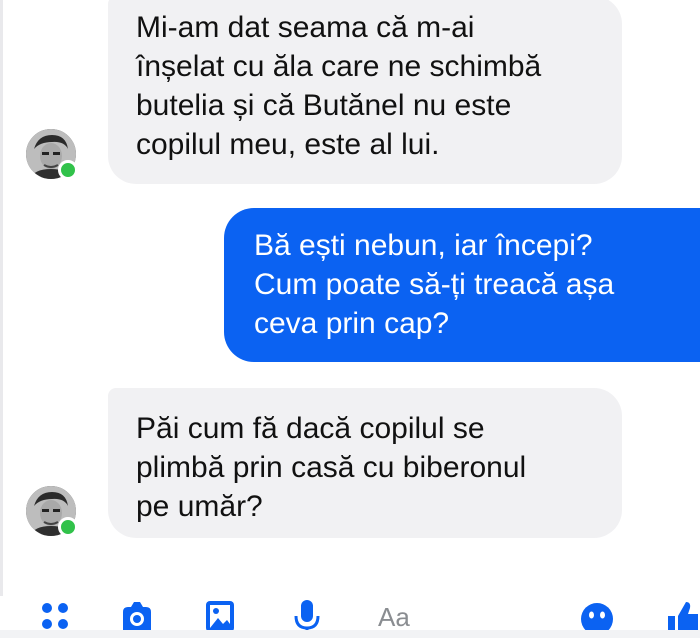 The image size is (700, 638). Describe the element at coordinates (681, 615) in the screenshot. I see `like-icon` at that location.